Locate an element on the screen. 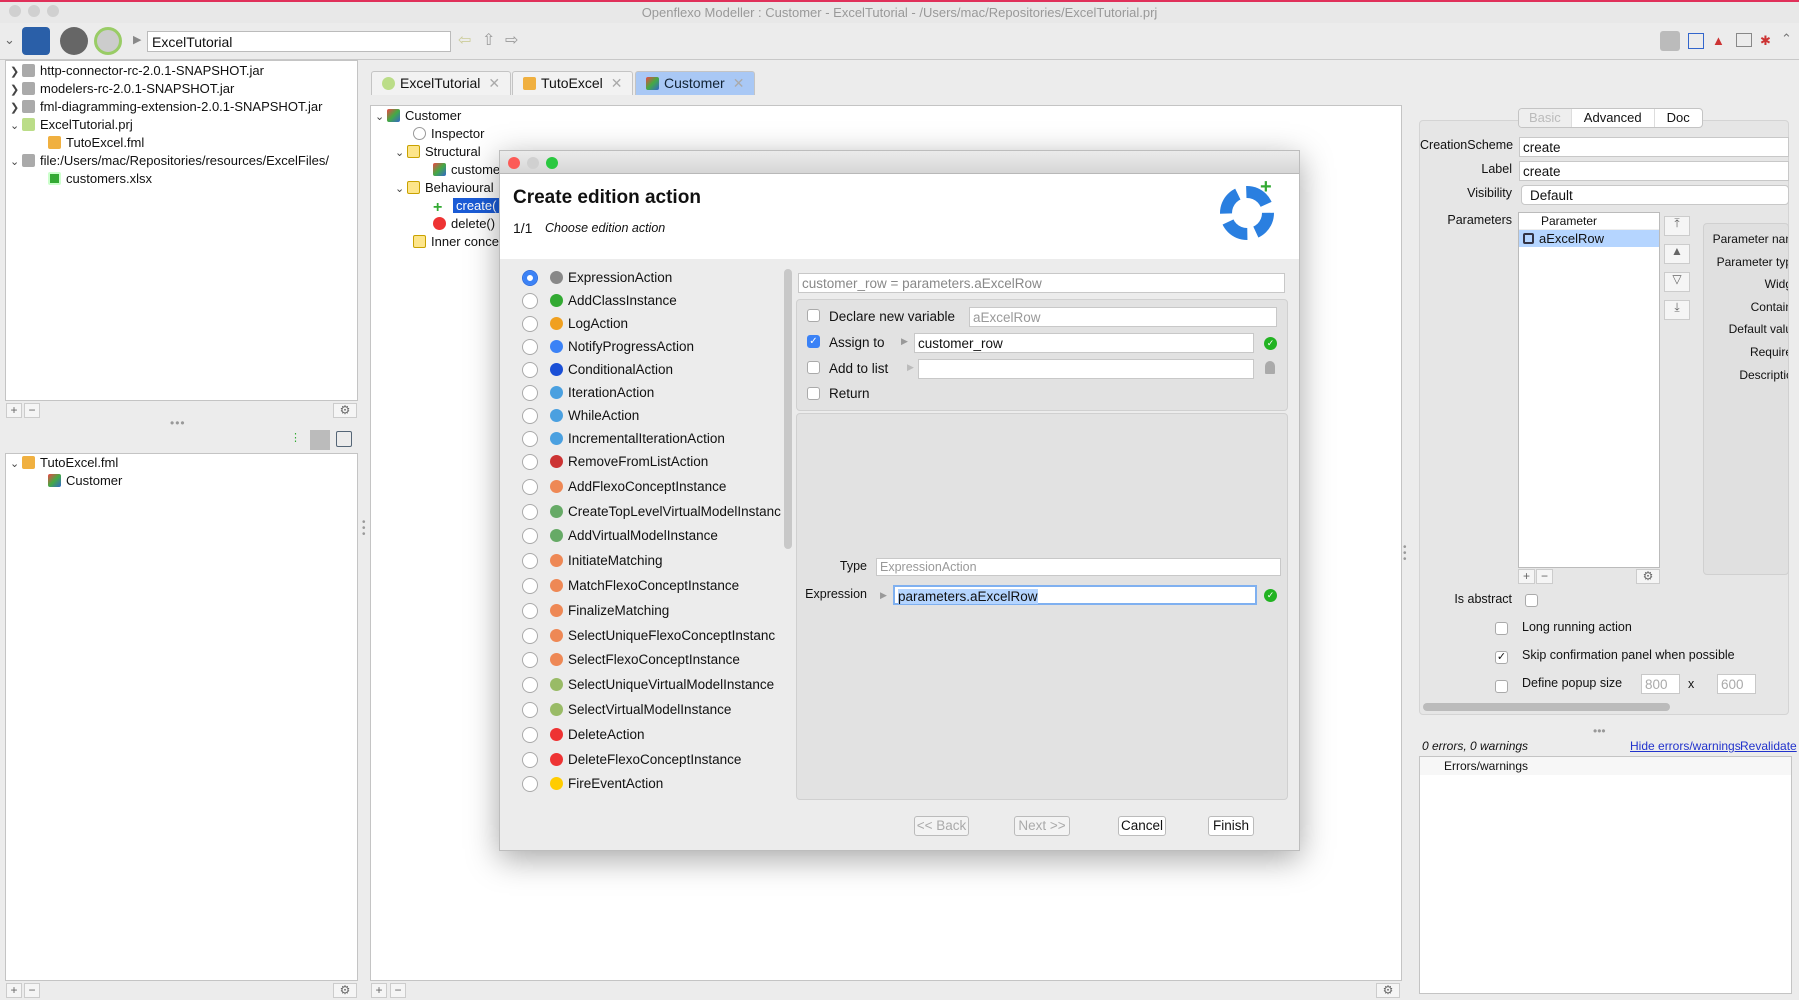 The height and width of the screenshot is (1000, 1799). tree-item: ⌄ TutoExcel.fml is located at coordinates (64, 463).